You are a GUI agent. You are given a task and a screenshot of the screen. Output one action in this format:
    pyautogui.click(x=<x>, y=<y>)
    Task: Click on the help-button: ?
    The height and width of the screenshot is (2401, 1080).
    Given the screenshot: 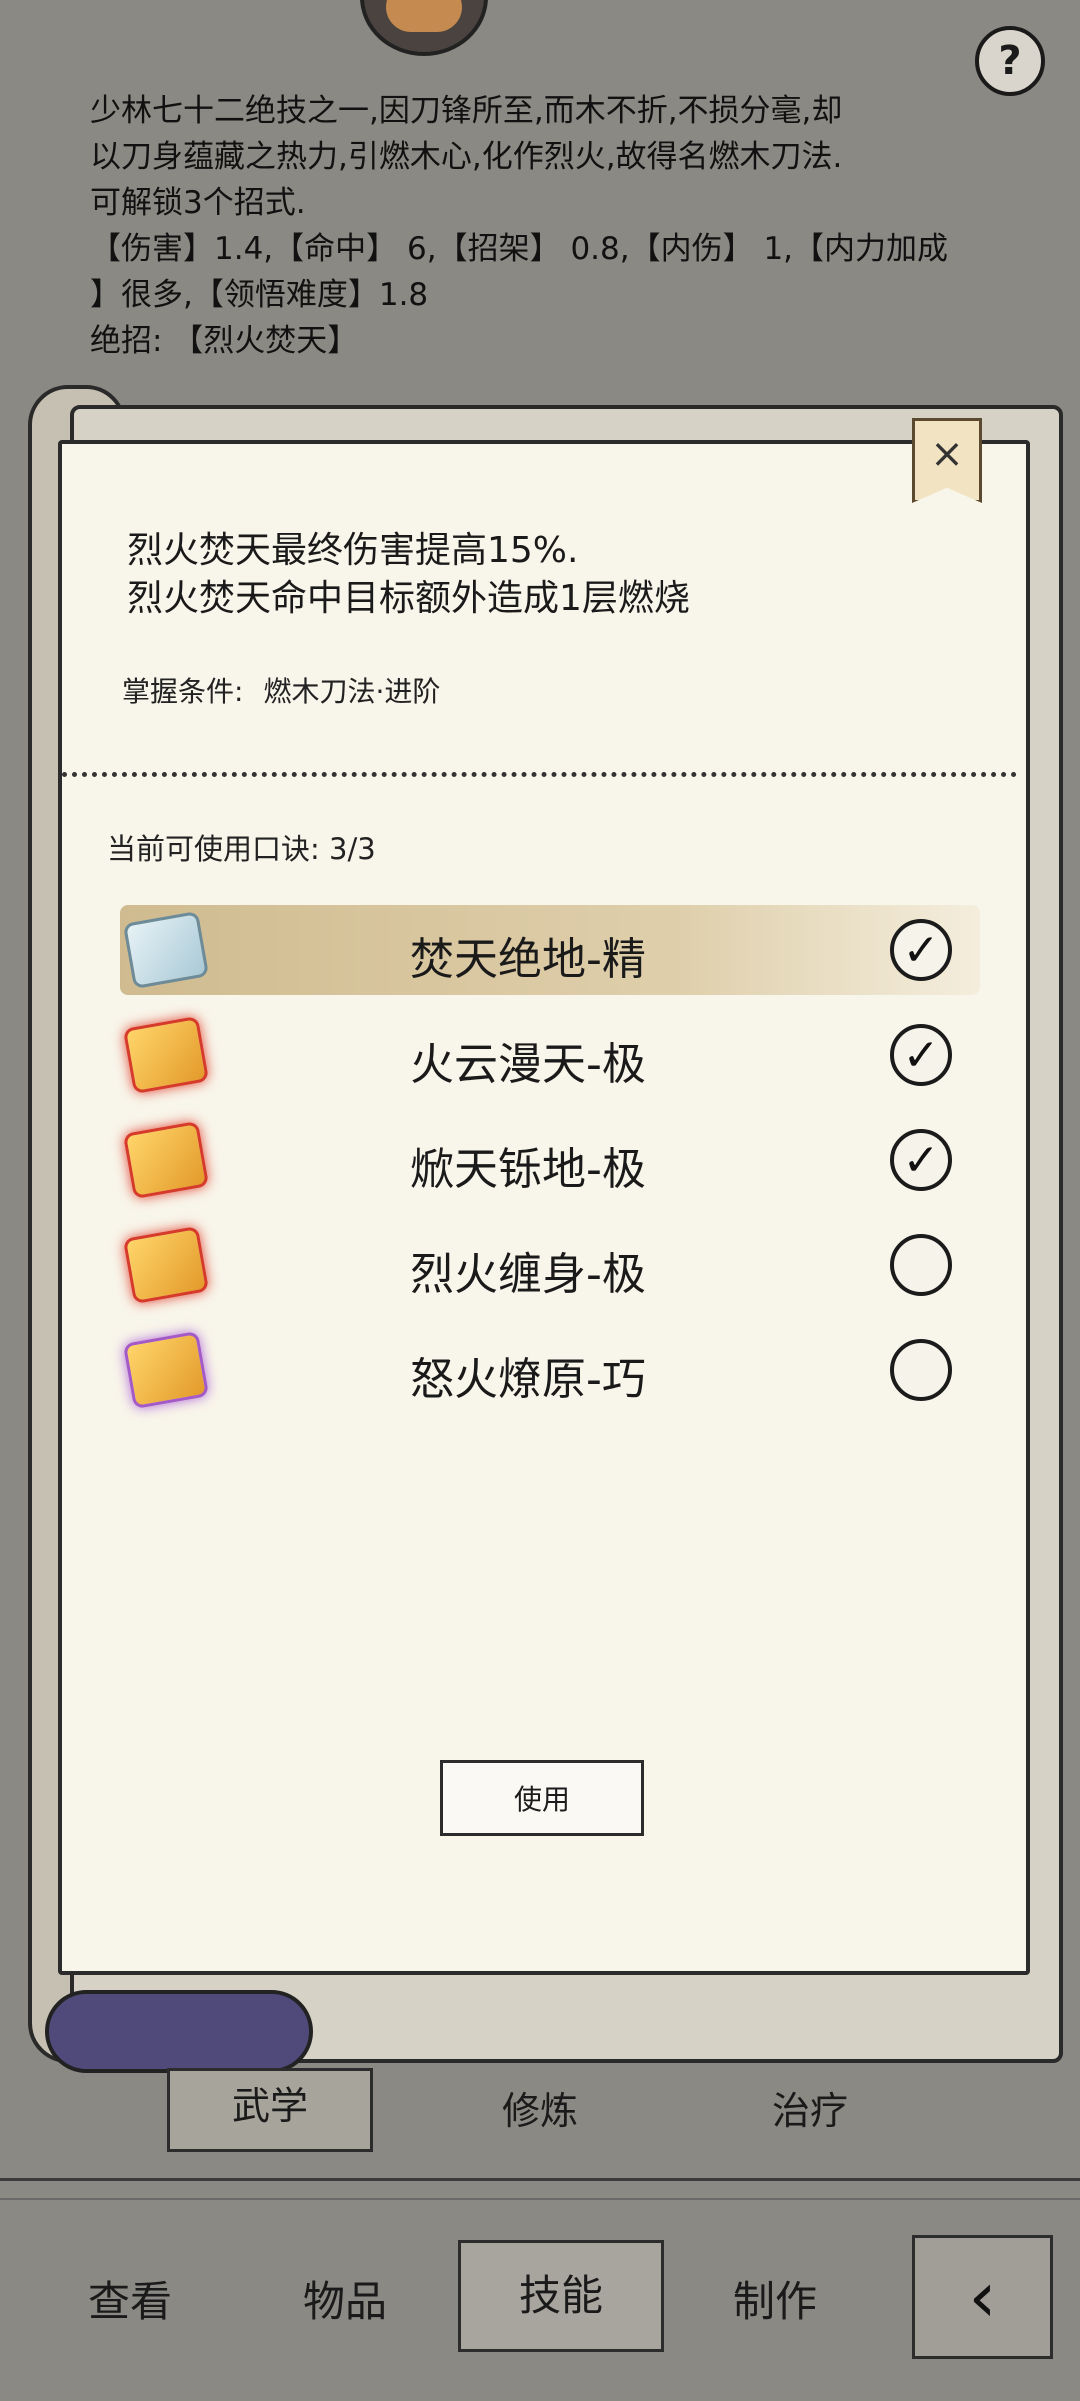 What is the action you would take?
    pyautogui.click(x=1010, y=61)
    